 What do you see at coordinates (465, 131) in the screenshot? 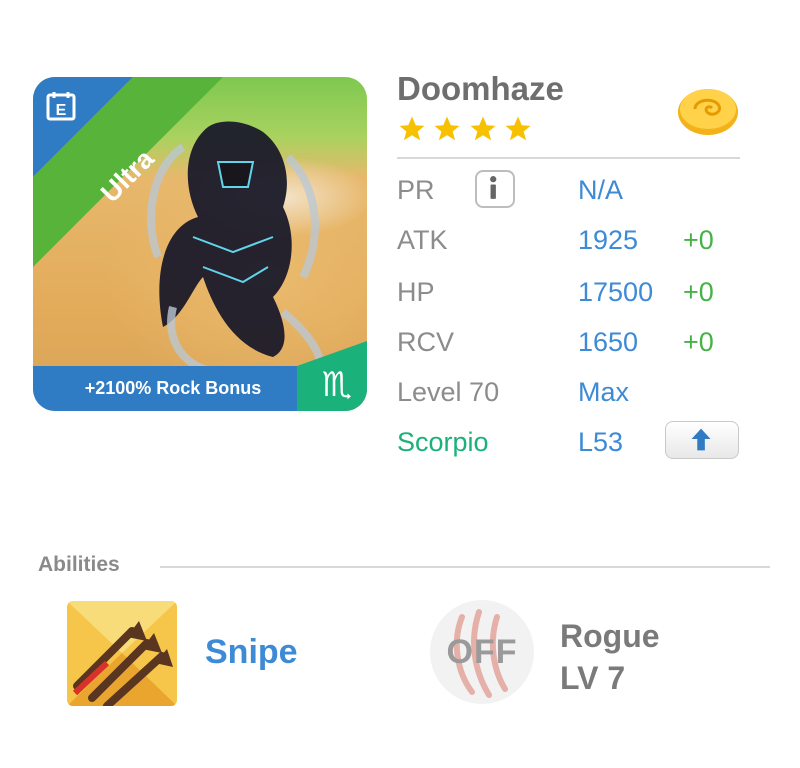
I see `star-rating` at bounding box center [465, 131].